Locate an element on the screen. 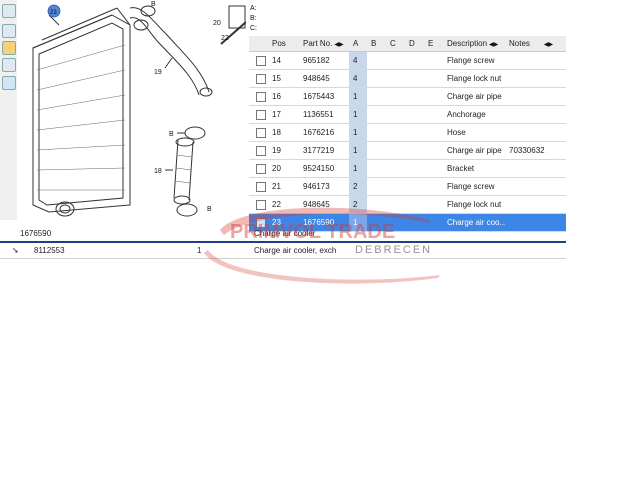 The width and height of the screenshot is (640, 480). tool-panel is located at coordinates (9, 110).